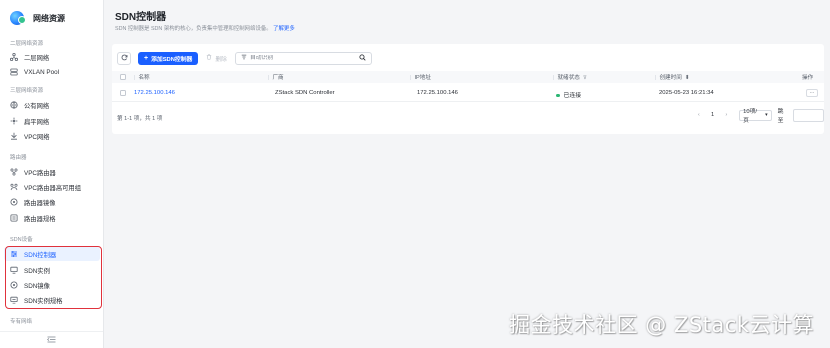 The width and height of the screenshot is (830, 348). Describe the element at coordinates (284, 29) in the screenshot. I see `learn-more-link: 了解更多` at that location.